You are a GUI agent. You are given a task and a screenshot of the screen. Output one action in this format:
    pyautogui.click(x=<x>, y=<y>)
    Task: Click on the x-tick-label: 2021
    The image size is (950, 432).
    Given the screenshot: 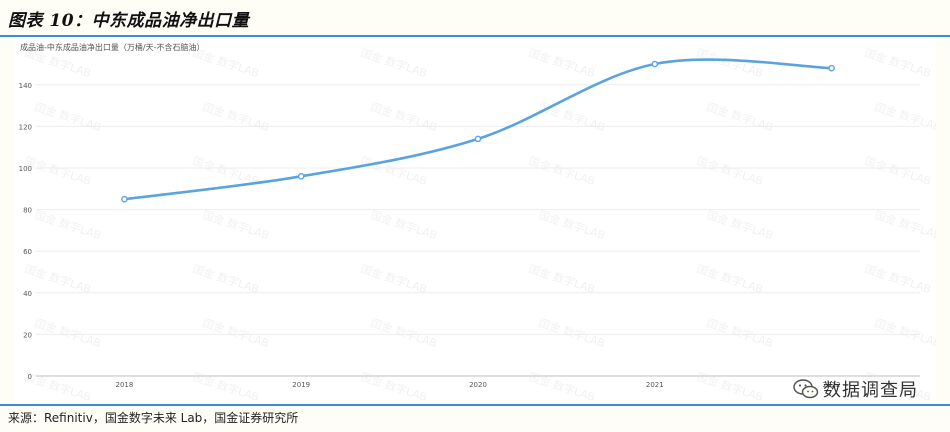 What is the action you would take?
    pyautogui.click(x=655, y=385)
    